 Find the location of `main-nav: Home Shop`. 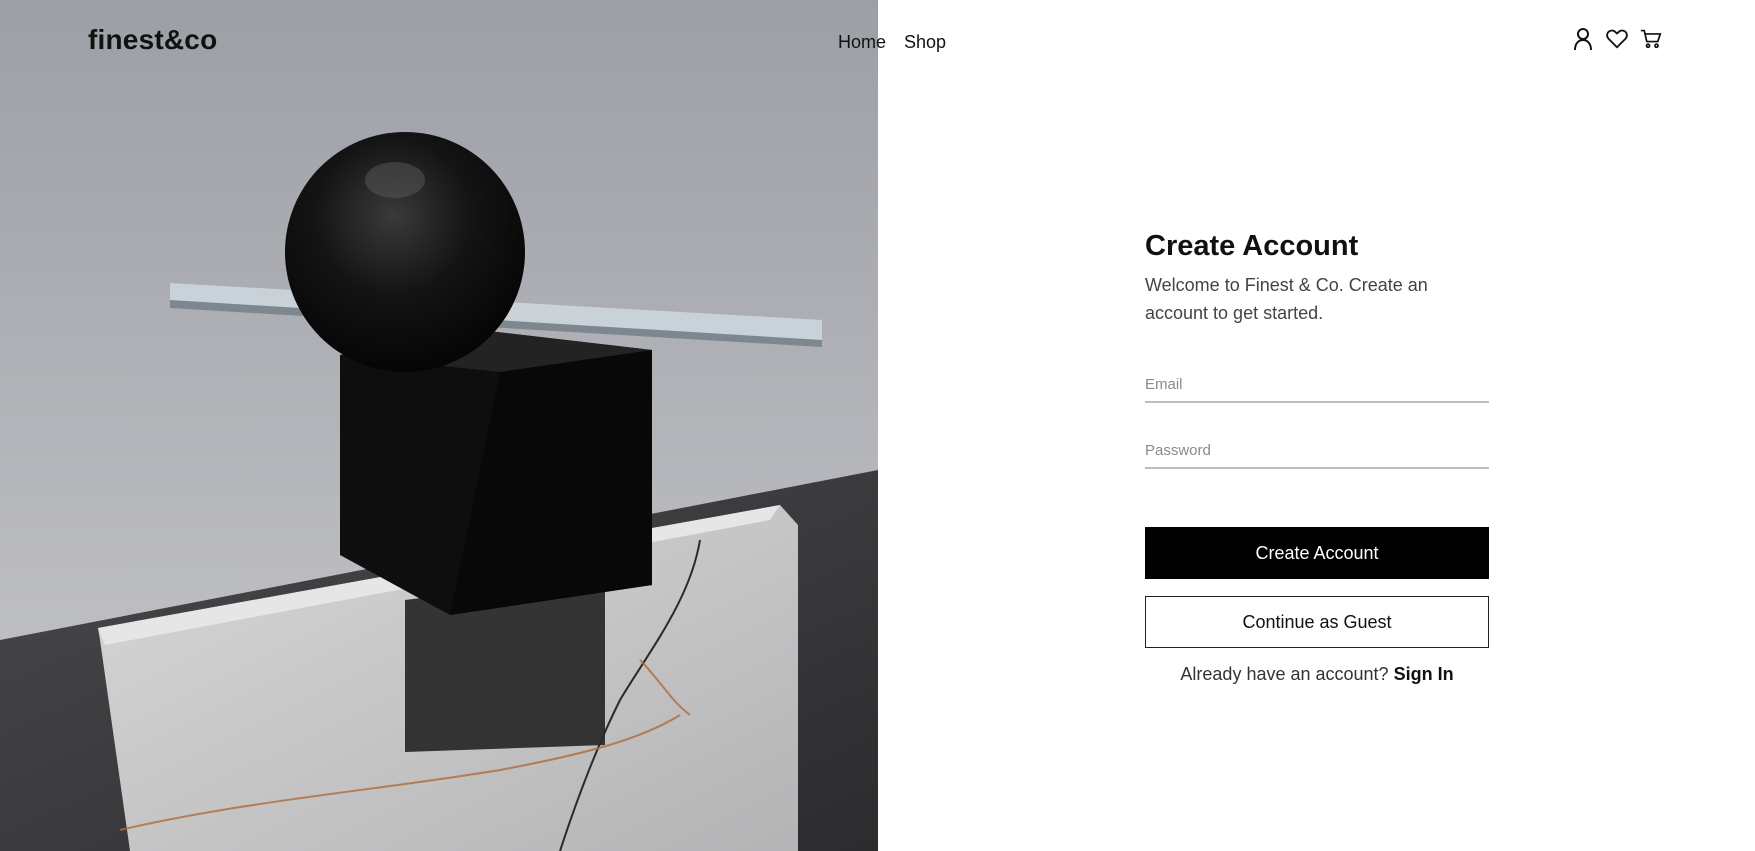

main-nav: Home Shop is located at coordinates (892, 42).